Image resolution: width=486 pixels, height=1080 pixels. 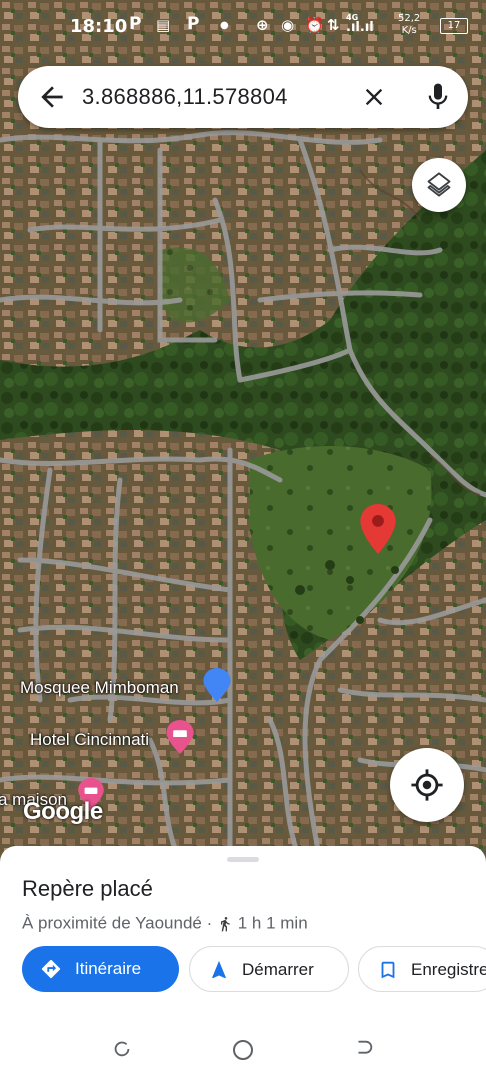 What do you see at coordinates (314, 25) in the screenshot?
I see `alarm-icon: ⏰` at bounding box center [314, 25].